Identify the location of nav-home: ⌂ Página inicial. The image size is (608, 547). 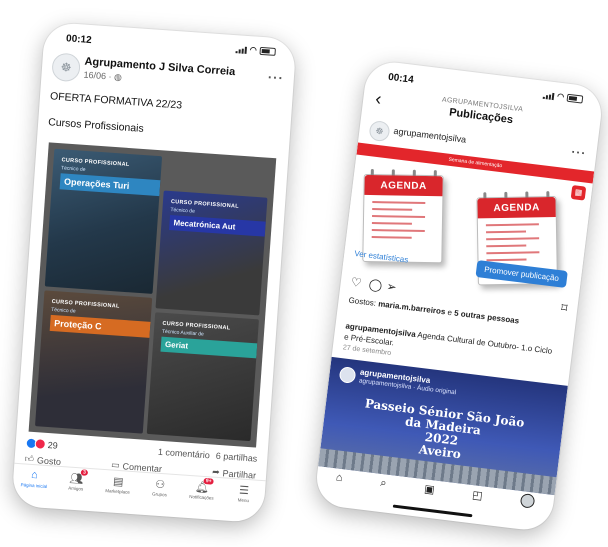
(34, 484).